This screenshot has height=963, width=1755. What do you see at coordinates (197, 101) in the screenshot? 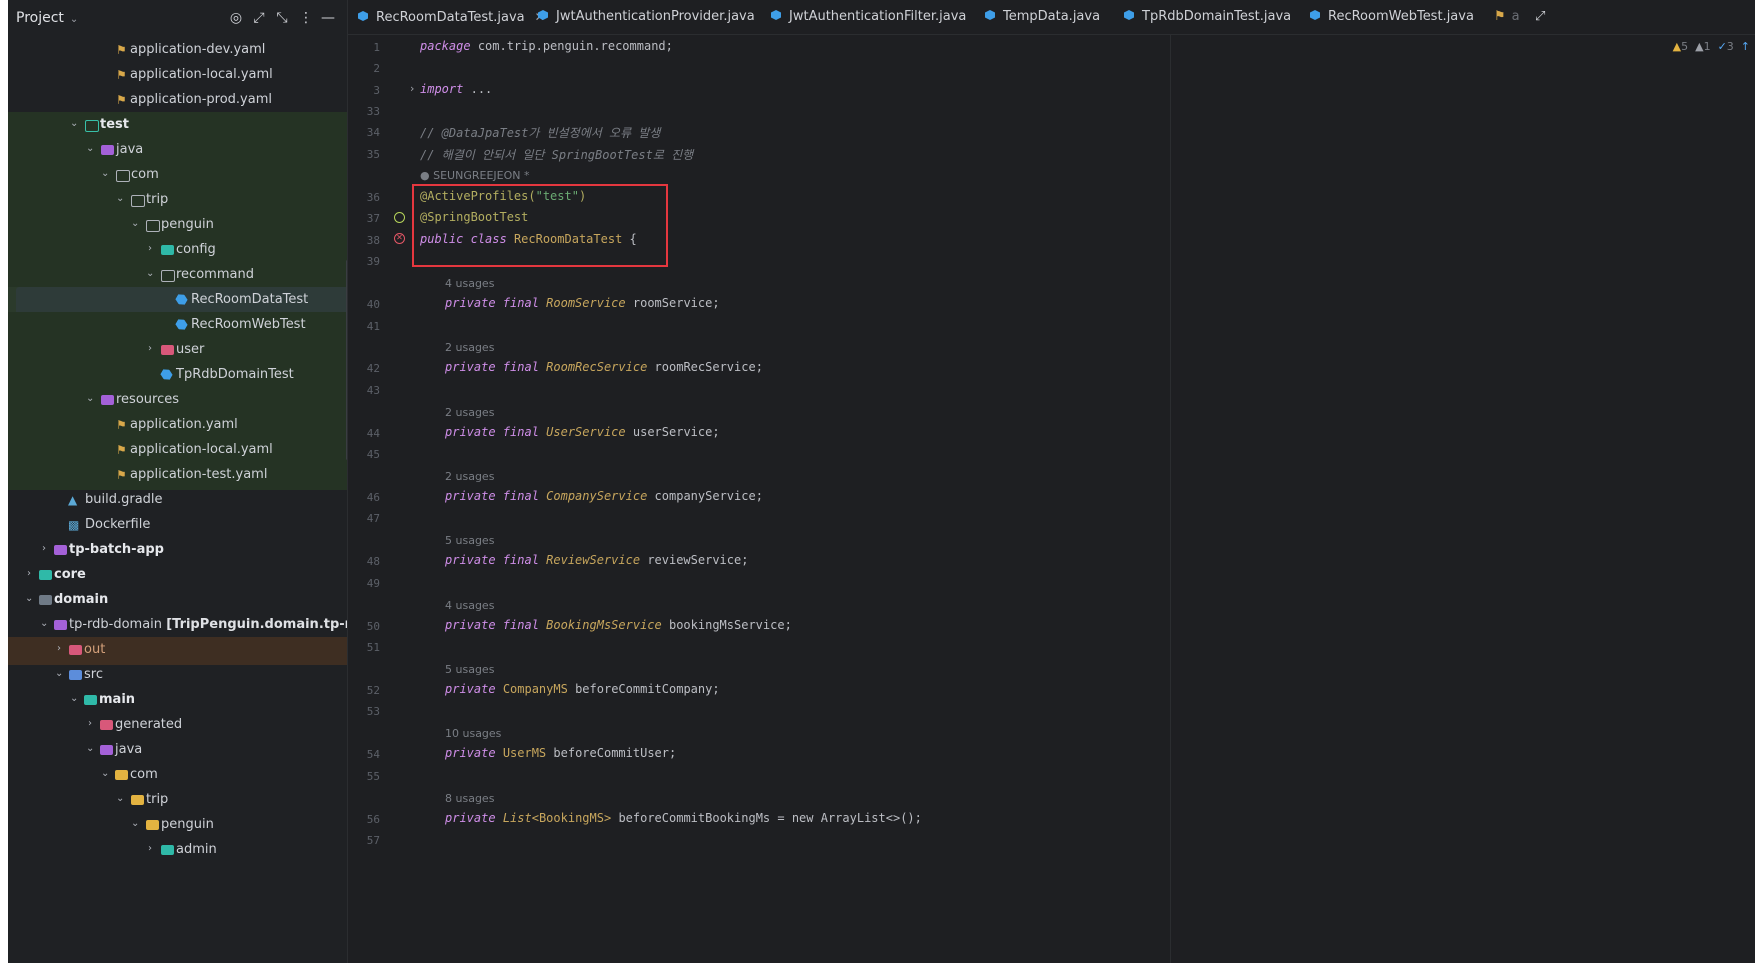
I see `tree-item: ⚑ application-prod.yaml` at bounding box center [197, 101].